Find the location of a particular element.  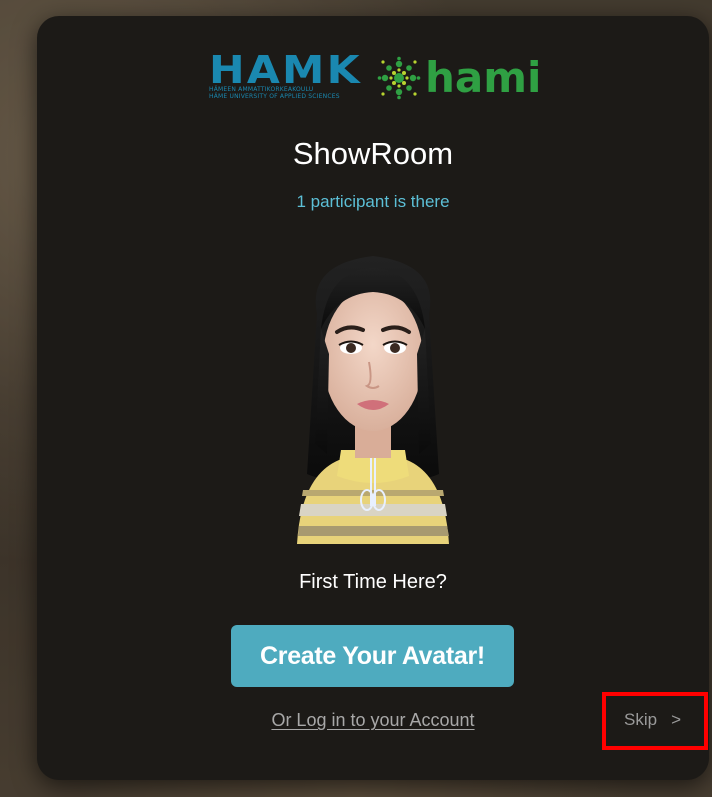

hami-logo: hami is located at coordinates (459, 78).